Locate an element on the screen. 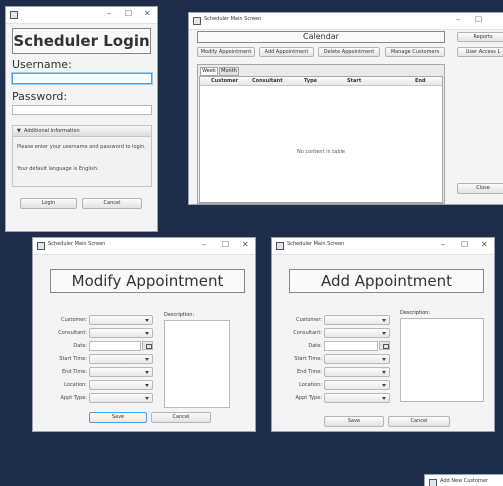 Image resolution: width=503 pixels, height=486 pixels. main-window-title: Scheduler Main Screen is located at coordinates (233, 19).